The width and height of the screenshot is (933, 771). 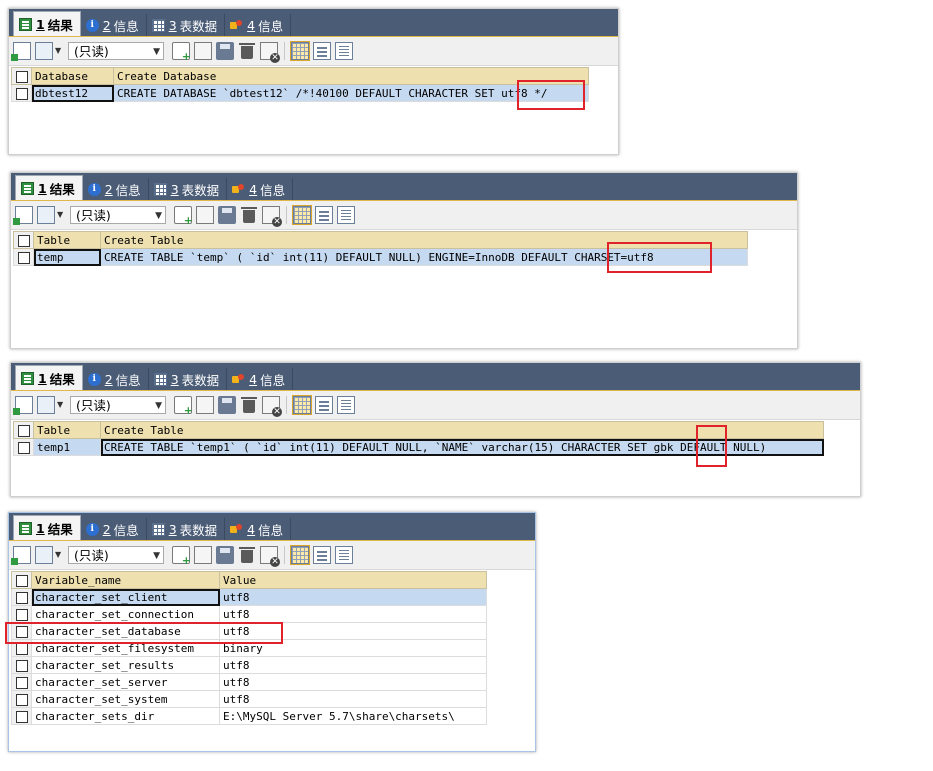 I want to click on table-row: character_set_database utf8, so click(x=249, y=631).